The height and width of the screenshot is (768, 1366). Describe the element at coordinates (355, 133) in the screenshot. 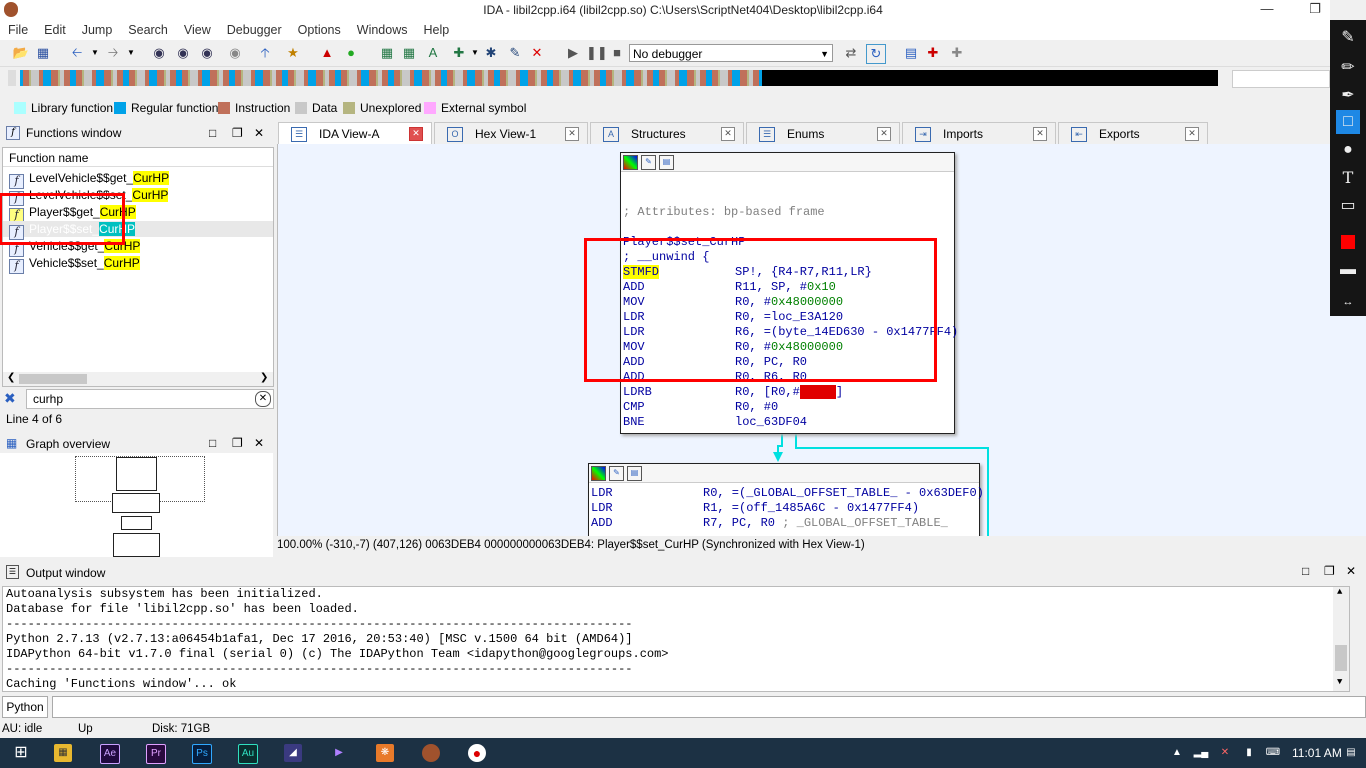

I see `tab-ida-view-a: ☰ IDA View-A ✕` at that location.